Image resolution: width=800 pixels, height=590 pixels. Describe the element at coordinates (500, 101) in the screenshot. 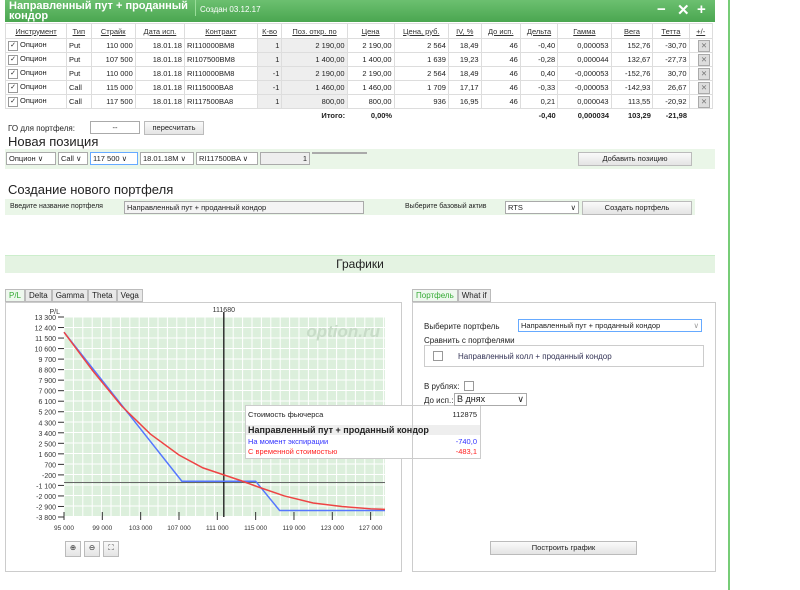

I see `cell: 46` at that location.